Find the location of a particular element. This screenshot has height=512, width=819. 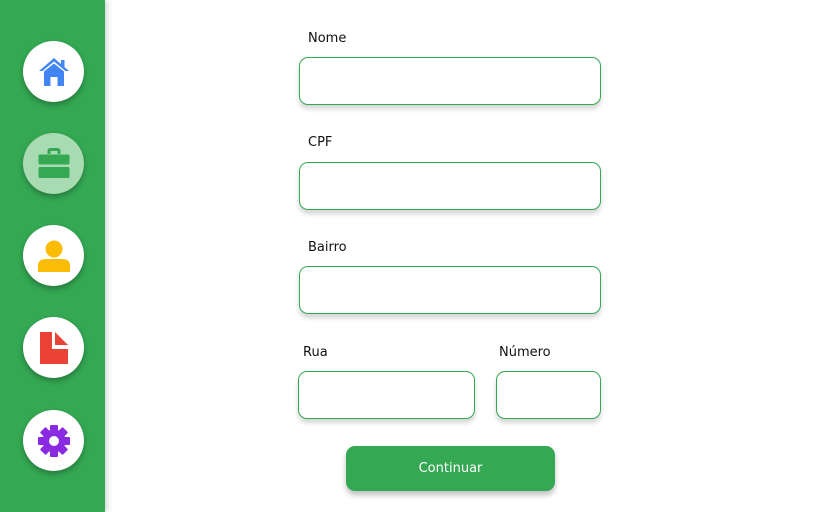

numero-input is located at coordinates (548, 395).